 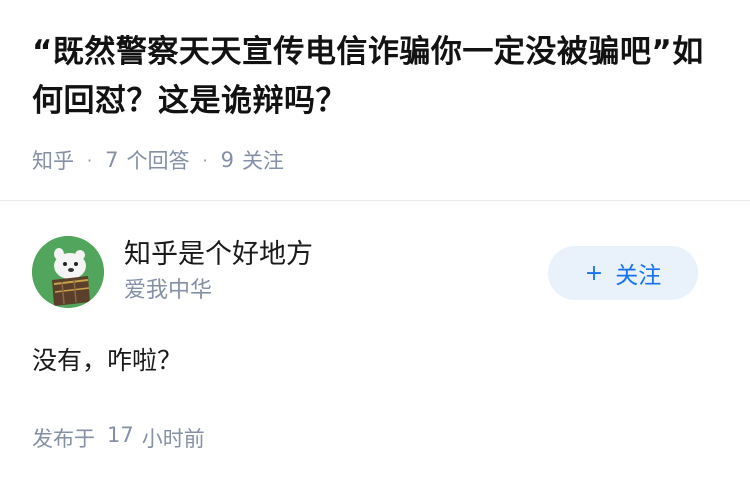 What do you see at coordinates (107, 361) in the screenshot?
I see `answer-content: 没有，咋啦？` at bounding box center [107, 361].